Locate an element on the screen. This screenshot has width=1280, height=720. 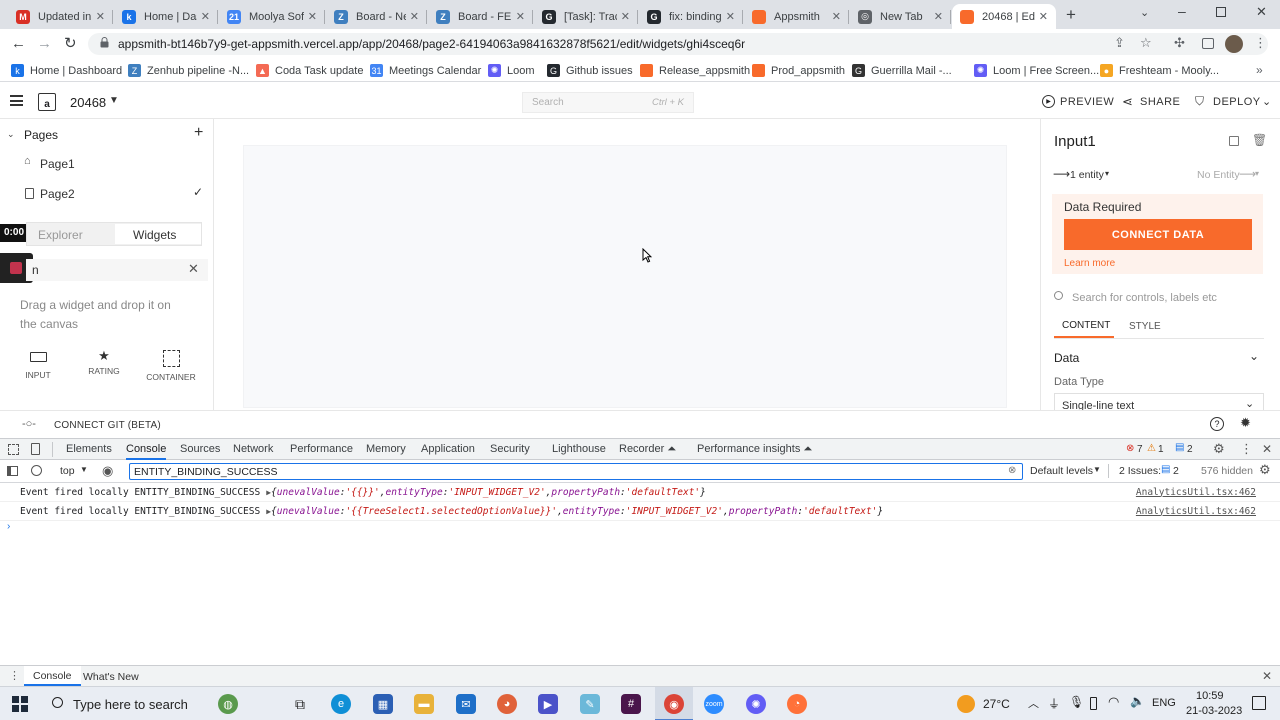
browser-tab: Z Board - Nev ✕ is located at coordinates (376, 16).